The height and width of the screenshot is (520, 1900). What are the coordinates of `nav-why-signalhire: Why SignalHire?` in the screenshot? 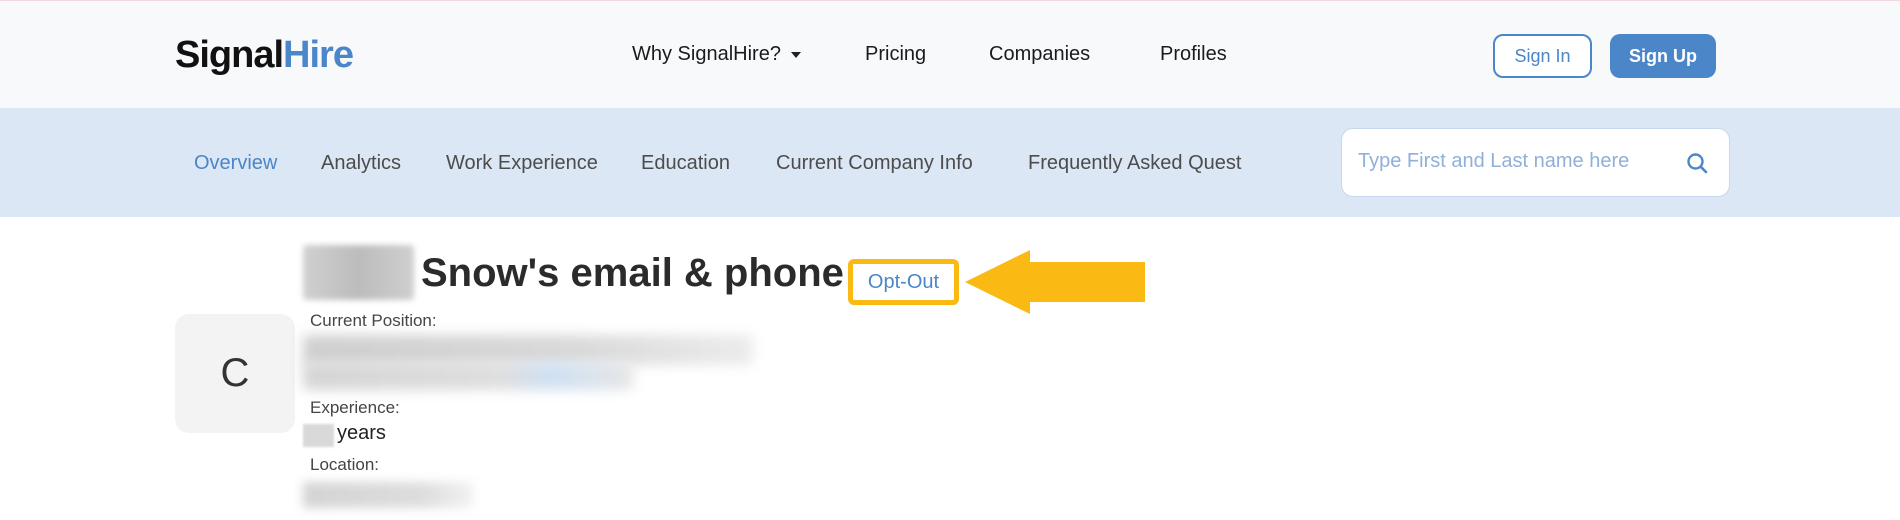 It's located at (716, 54).